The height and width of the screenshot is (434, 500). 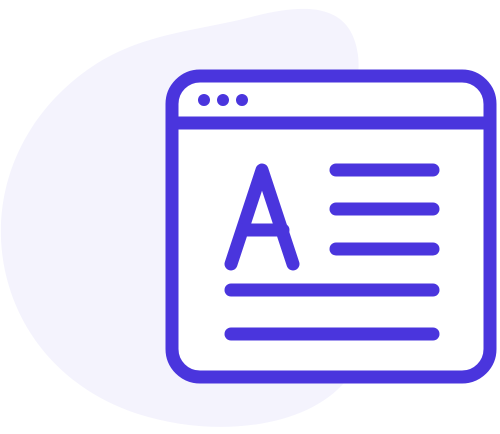 I want to click on window-controls, so click(x=223, y=100).